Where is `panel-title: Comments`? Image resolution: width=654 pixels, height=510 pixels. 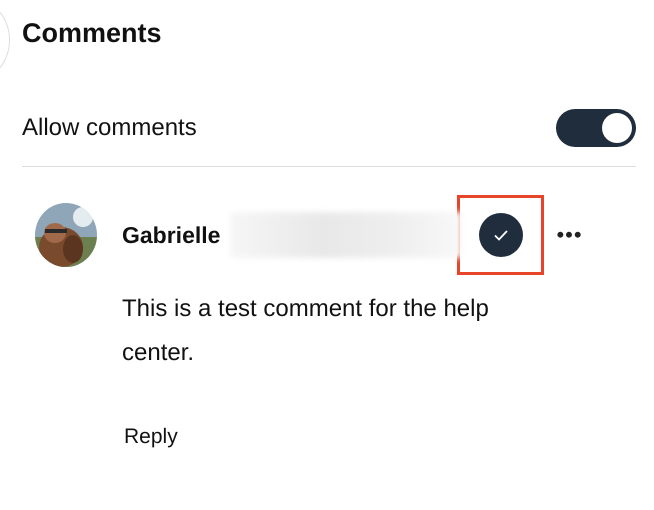 panel-title: Comments is located at coordinates (92, 33).